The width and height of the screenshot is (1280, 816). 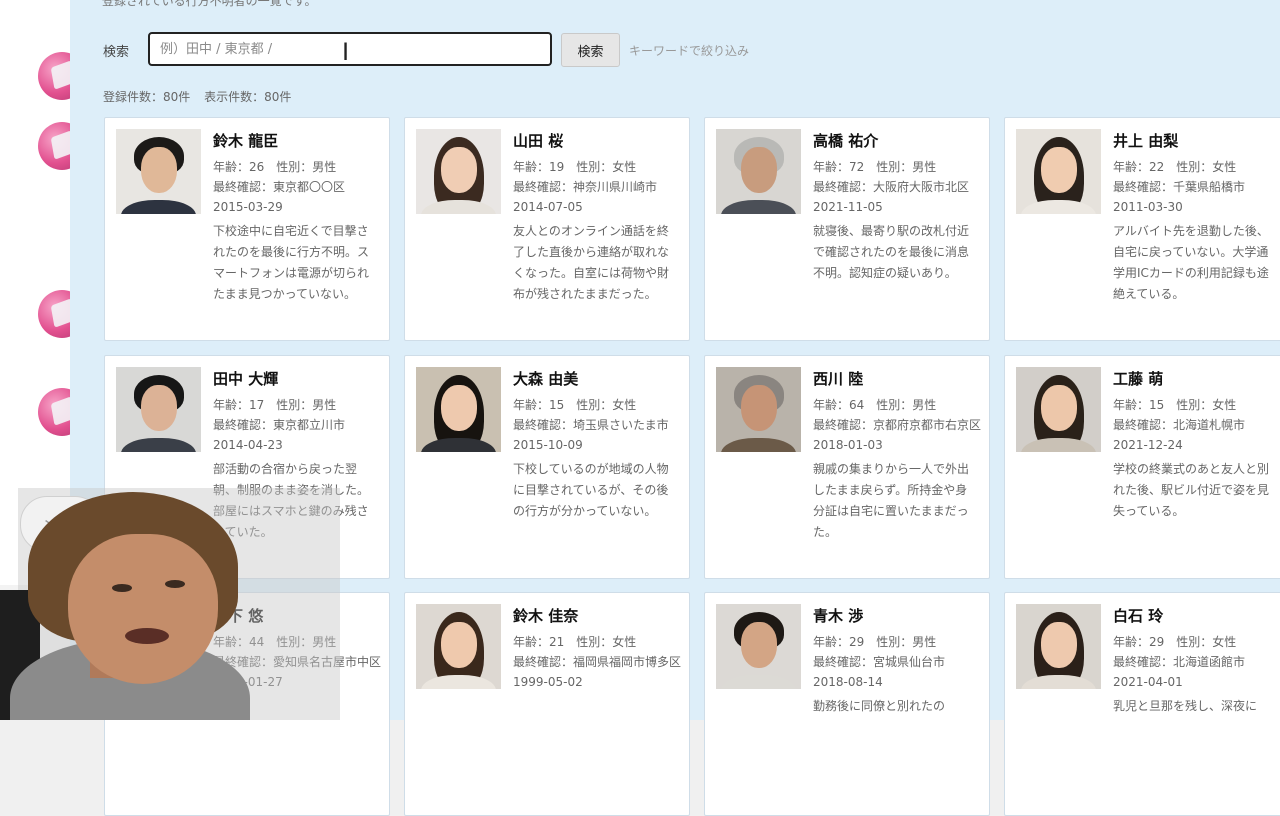 I want to click on person-date: 1999-05-02, so click(x=548, y=682).